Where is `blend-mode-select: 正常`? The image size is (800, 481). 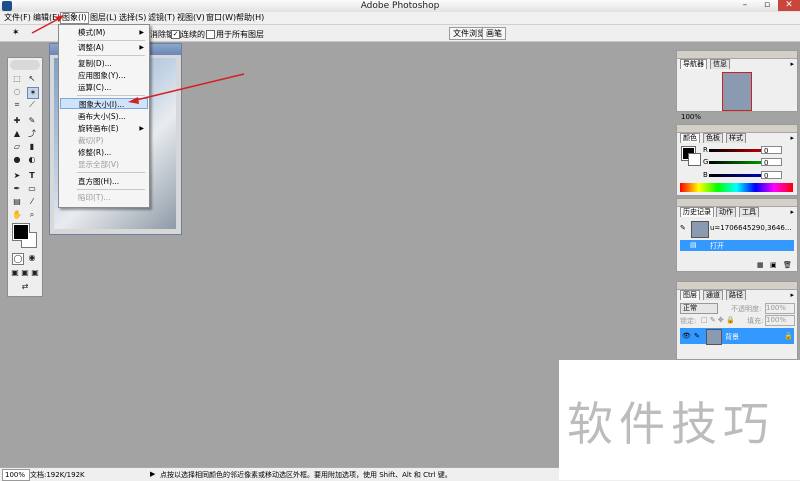
blend-mode-select: 正常 is located at coordinates (699, 308).